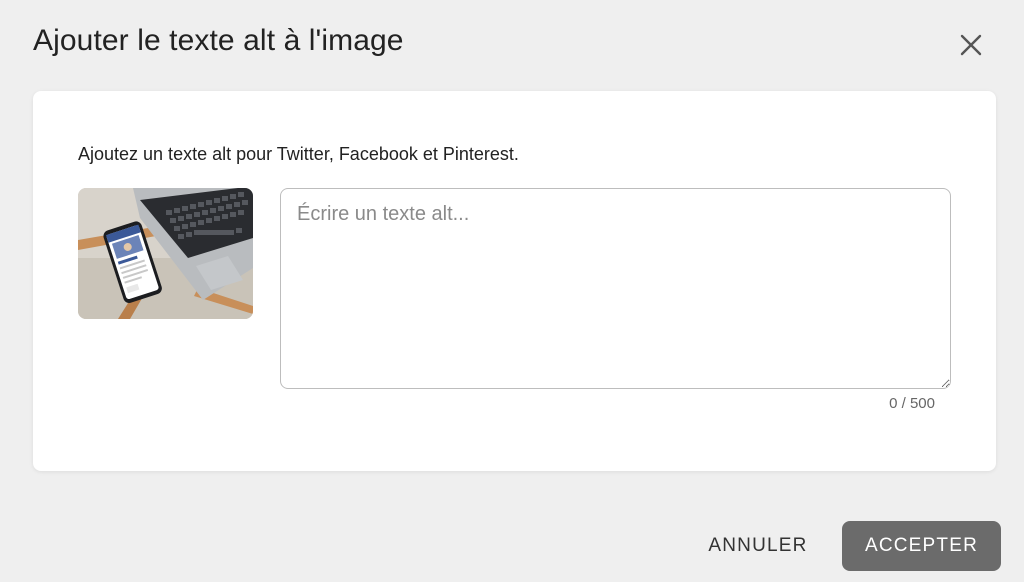 The height and width of the screenshot is (582, 1024). Describe the element at coordinates (921, 546) in the screenshot. I see `accept-button: ACCEPTER` at that location.